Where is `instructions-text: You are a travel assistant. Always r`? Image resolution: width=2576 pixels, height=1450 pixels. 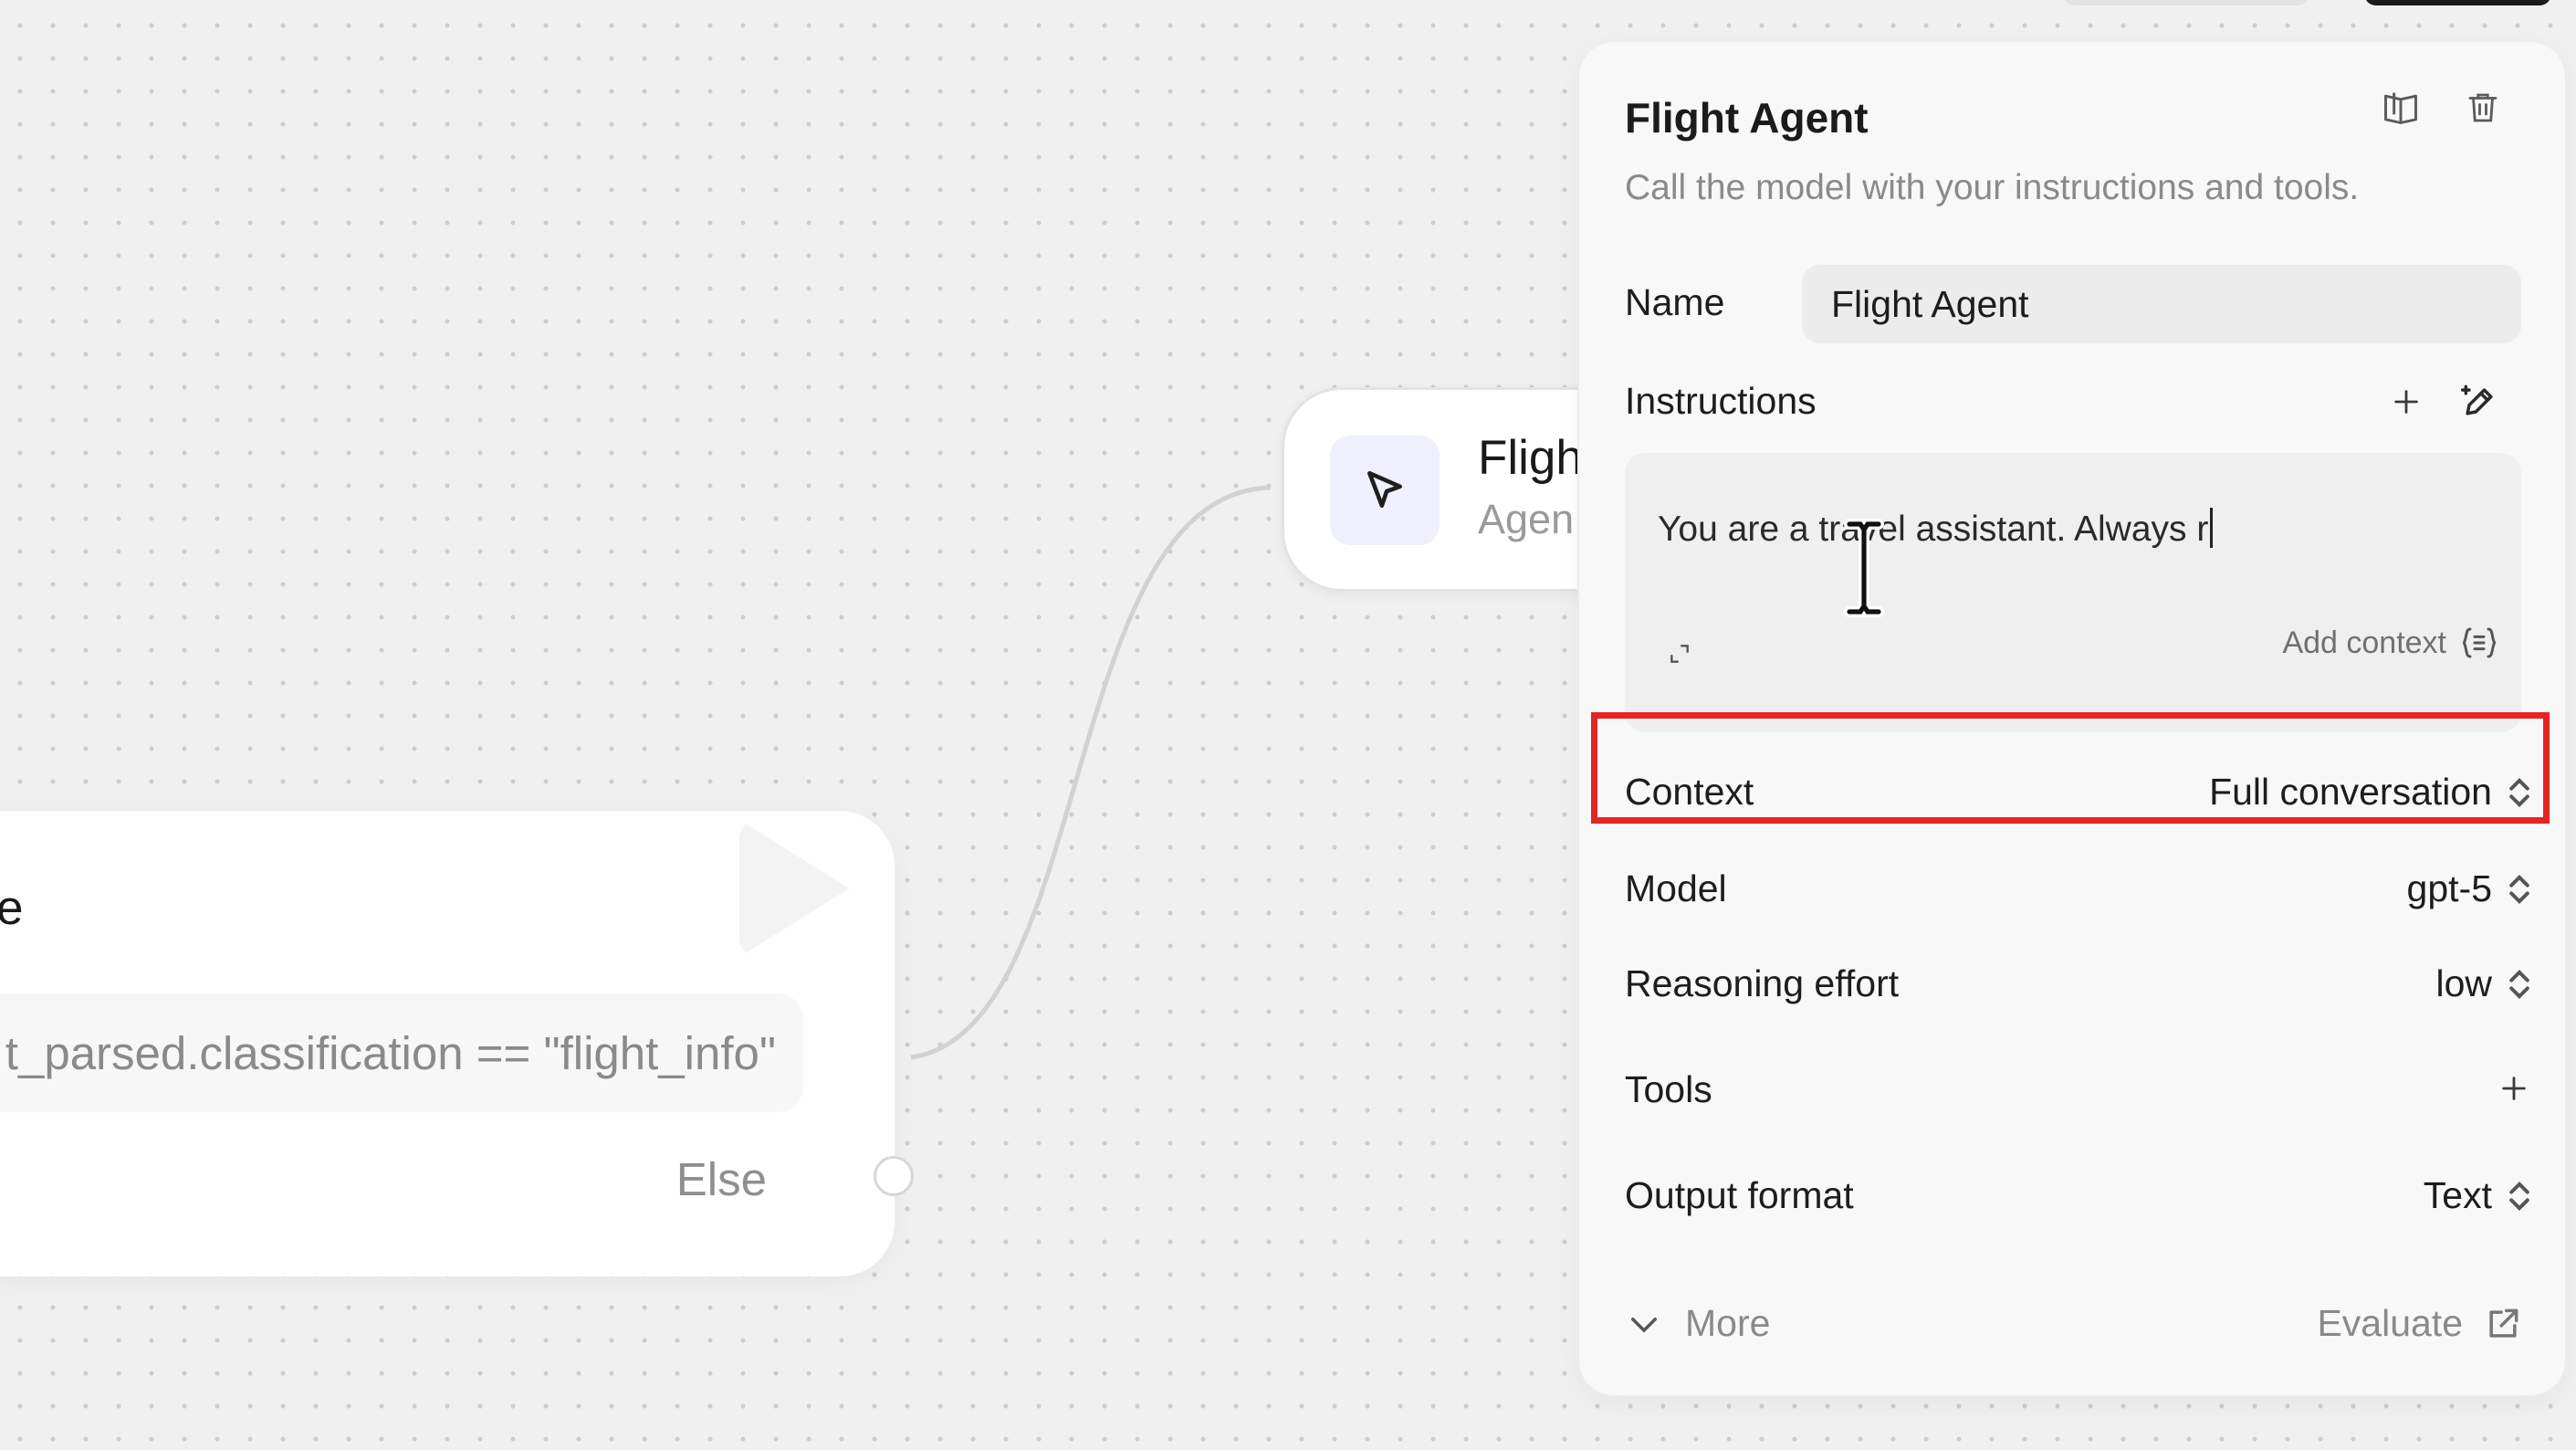
instructions-text: You are a travel assistant. Always r is located at coordinates (1936, 529).